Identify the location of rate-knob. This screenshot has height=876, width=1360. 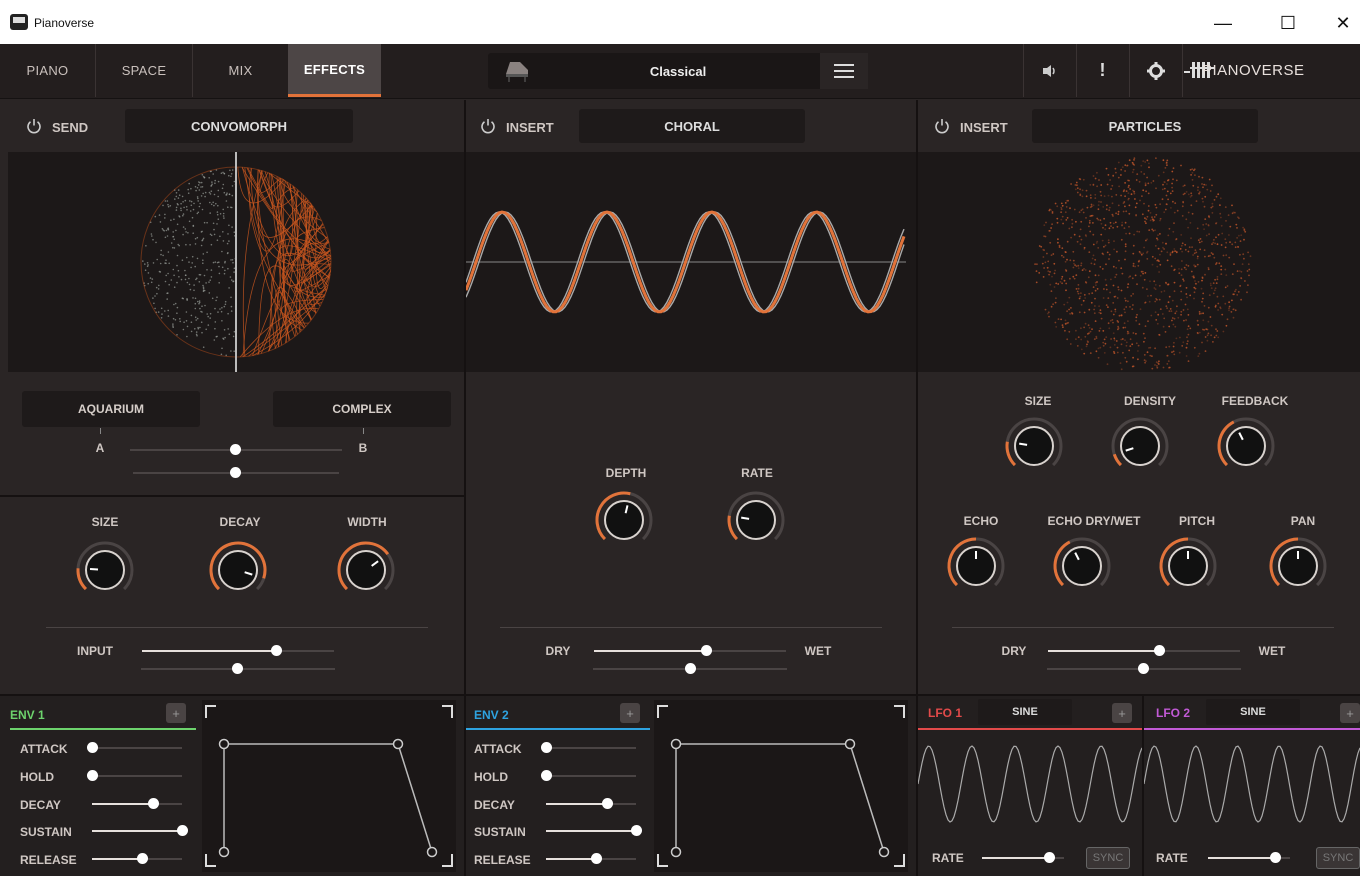
(756, 520).